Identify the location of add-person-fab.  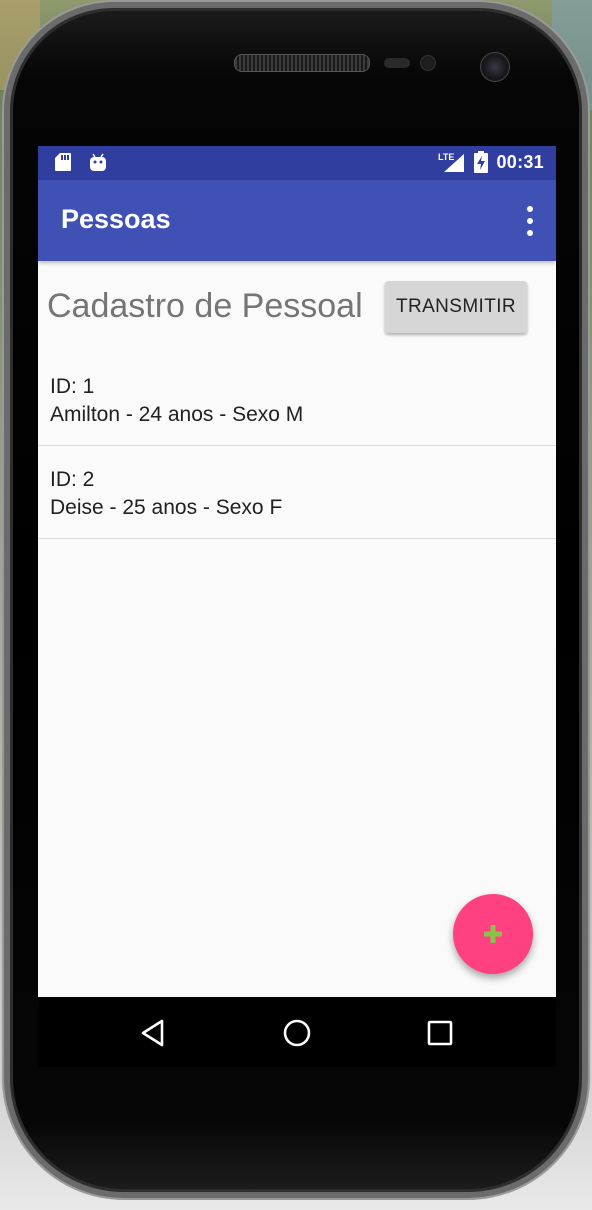
(493, 934).